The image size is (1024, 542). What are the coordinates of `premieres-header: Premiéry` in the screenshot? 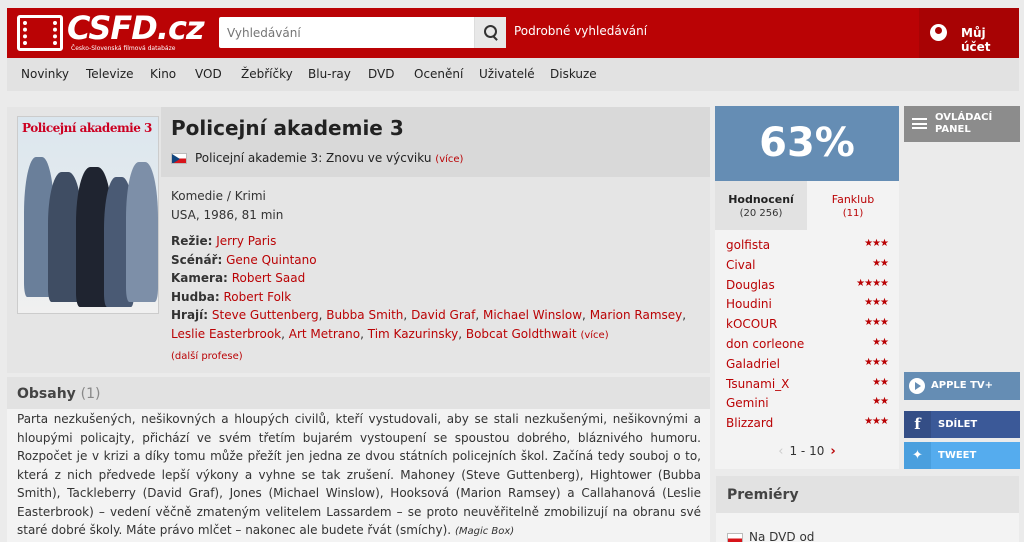 It's located at (867, 494).